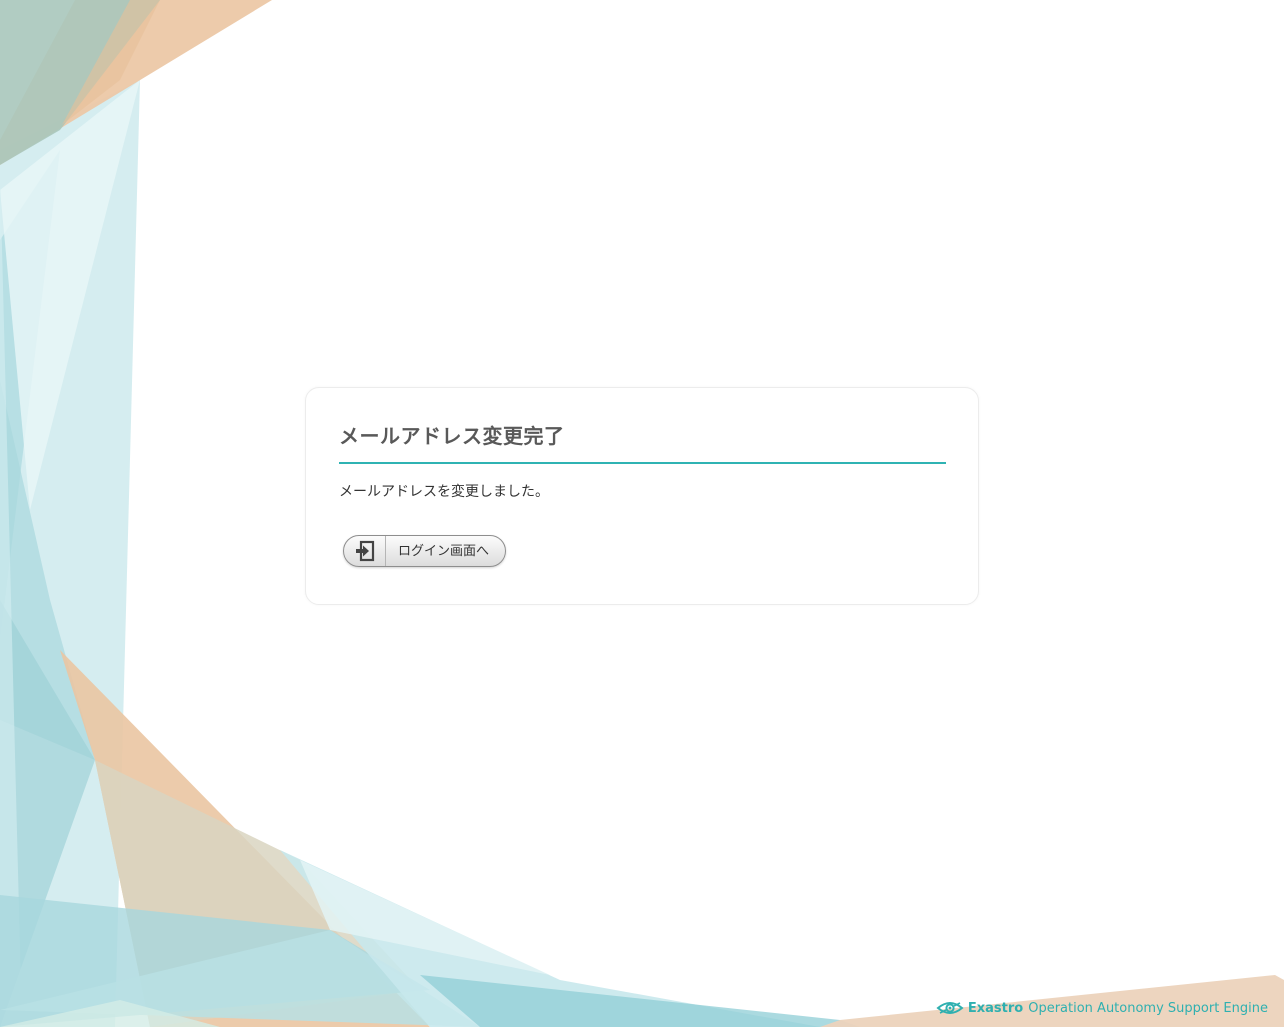  I want to click on exastro-eye-logo, so click(950, 1008).